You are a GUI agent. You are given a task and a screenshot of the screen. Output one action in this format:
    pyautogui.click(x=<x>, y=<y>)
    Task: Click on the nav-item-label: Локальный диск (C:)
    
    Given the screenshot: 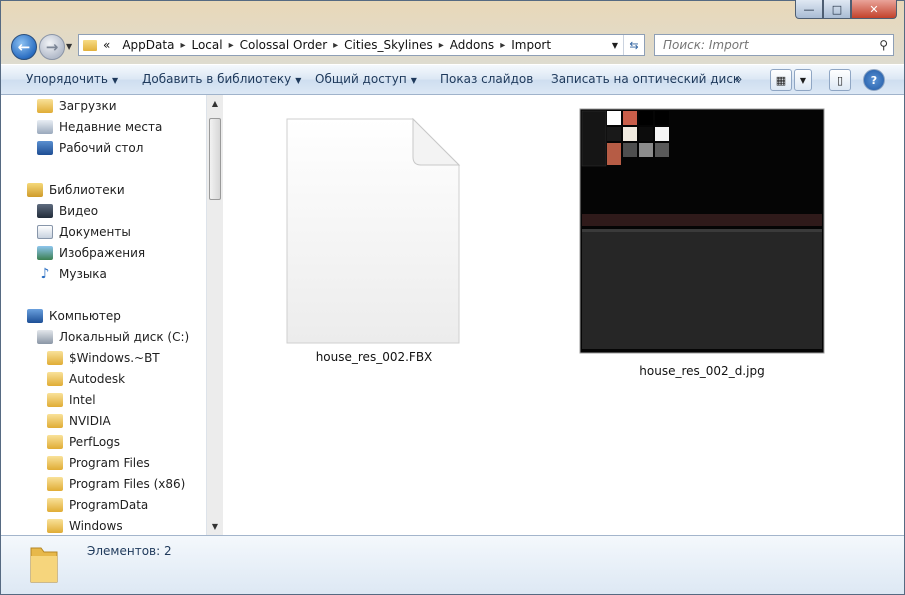 What is the action you would take?
    pyautogui.click(x=124, y=337)
    